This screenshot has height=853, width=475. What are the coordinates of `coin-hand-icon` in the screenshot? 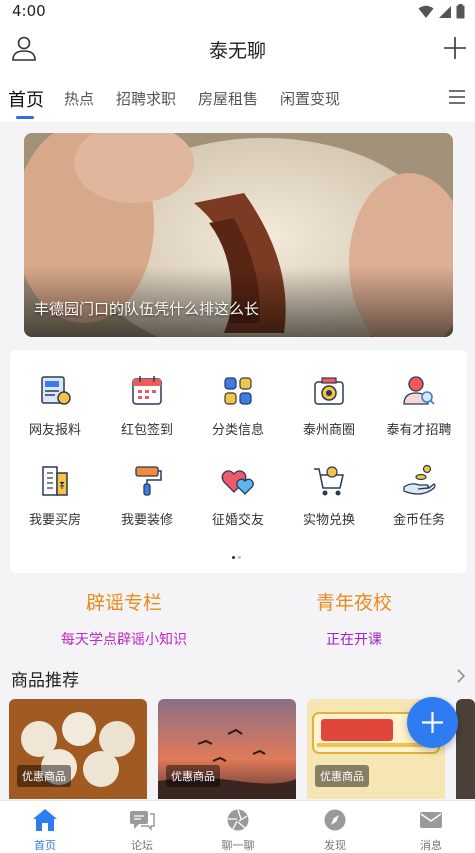 It's located at (419, 479).